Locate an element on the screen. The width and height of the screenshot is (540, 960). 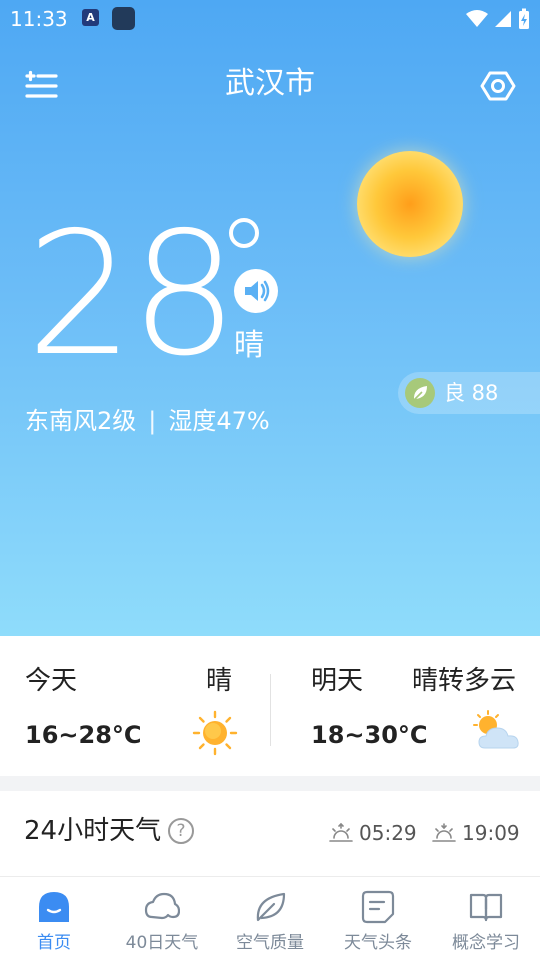
city-title: 武汉市 is located at coordinates (270, 84).